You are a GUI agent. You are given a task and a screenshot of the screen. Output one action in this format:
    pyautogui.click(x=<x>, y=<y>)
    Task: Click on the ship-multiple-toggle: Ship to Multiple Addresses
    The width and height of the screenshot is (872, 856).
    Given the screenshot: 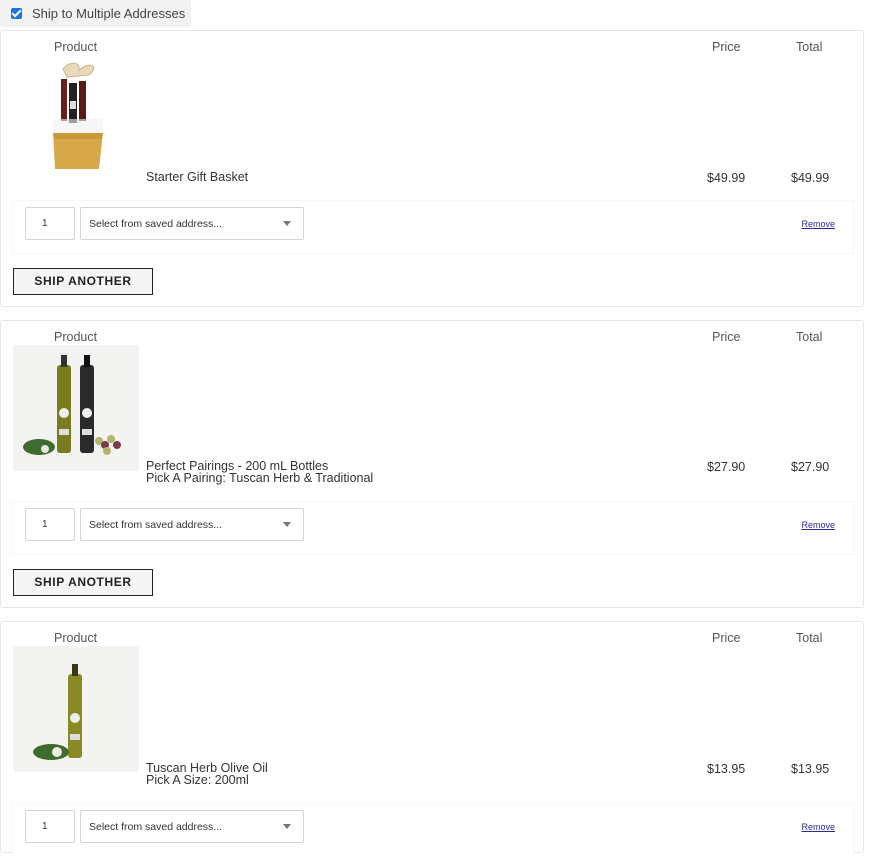 What is the action you would take?
    pyautogui.click(x=95, y=13)
    